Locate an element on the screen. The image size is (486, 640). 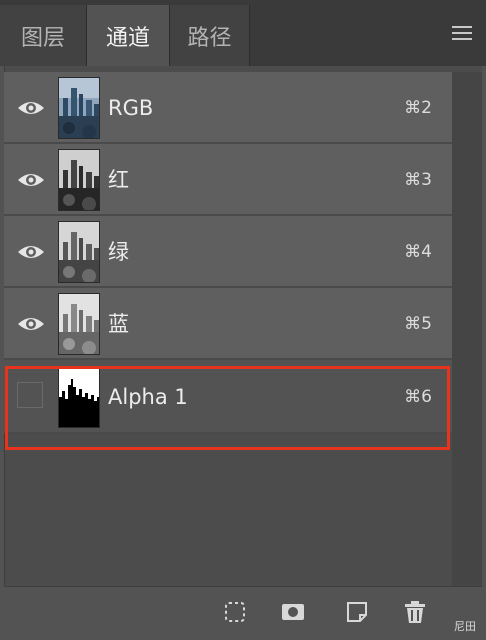
tab-label: 图层 is located at coordinates (42, 38).